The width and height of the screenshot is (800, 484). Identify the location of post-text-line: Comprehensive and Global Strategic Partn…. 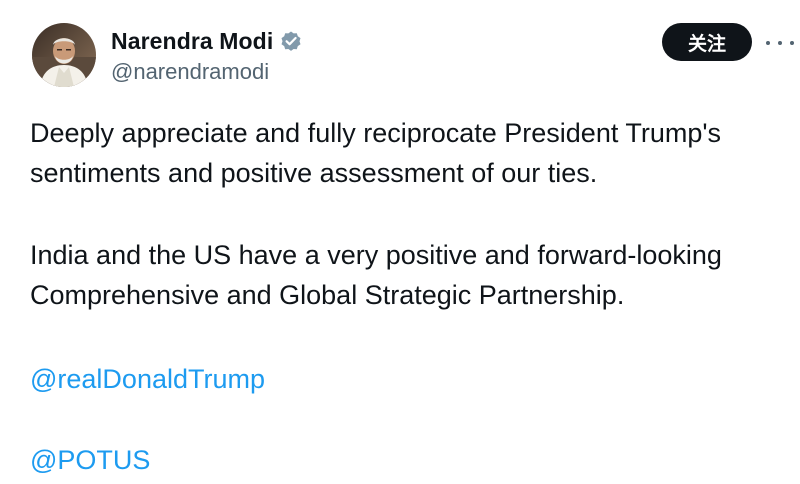
(327, 295).